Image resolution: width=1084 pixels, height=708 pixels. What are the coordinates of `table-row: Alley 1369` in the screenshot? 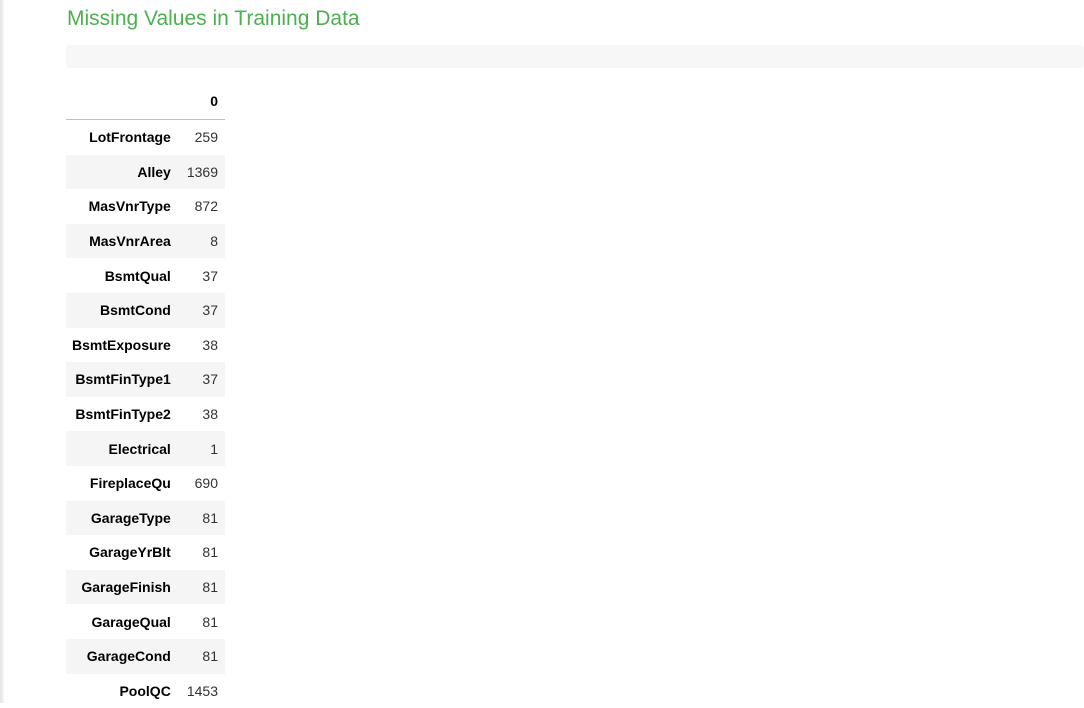 It's located at (145, 172).